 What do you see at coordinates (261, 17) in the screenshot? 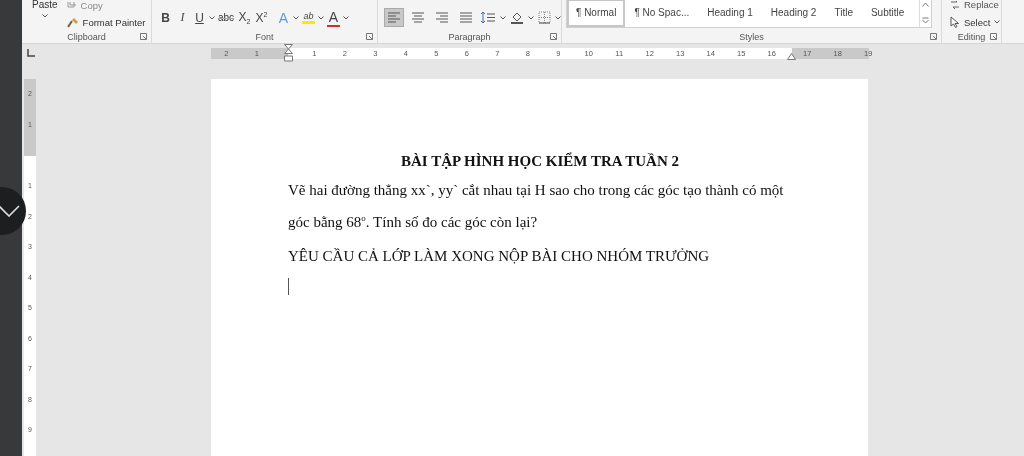
I see `format-button: X$^{2}$` at bounding box center [261, 17].